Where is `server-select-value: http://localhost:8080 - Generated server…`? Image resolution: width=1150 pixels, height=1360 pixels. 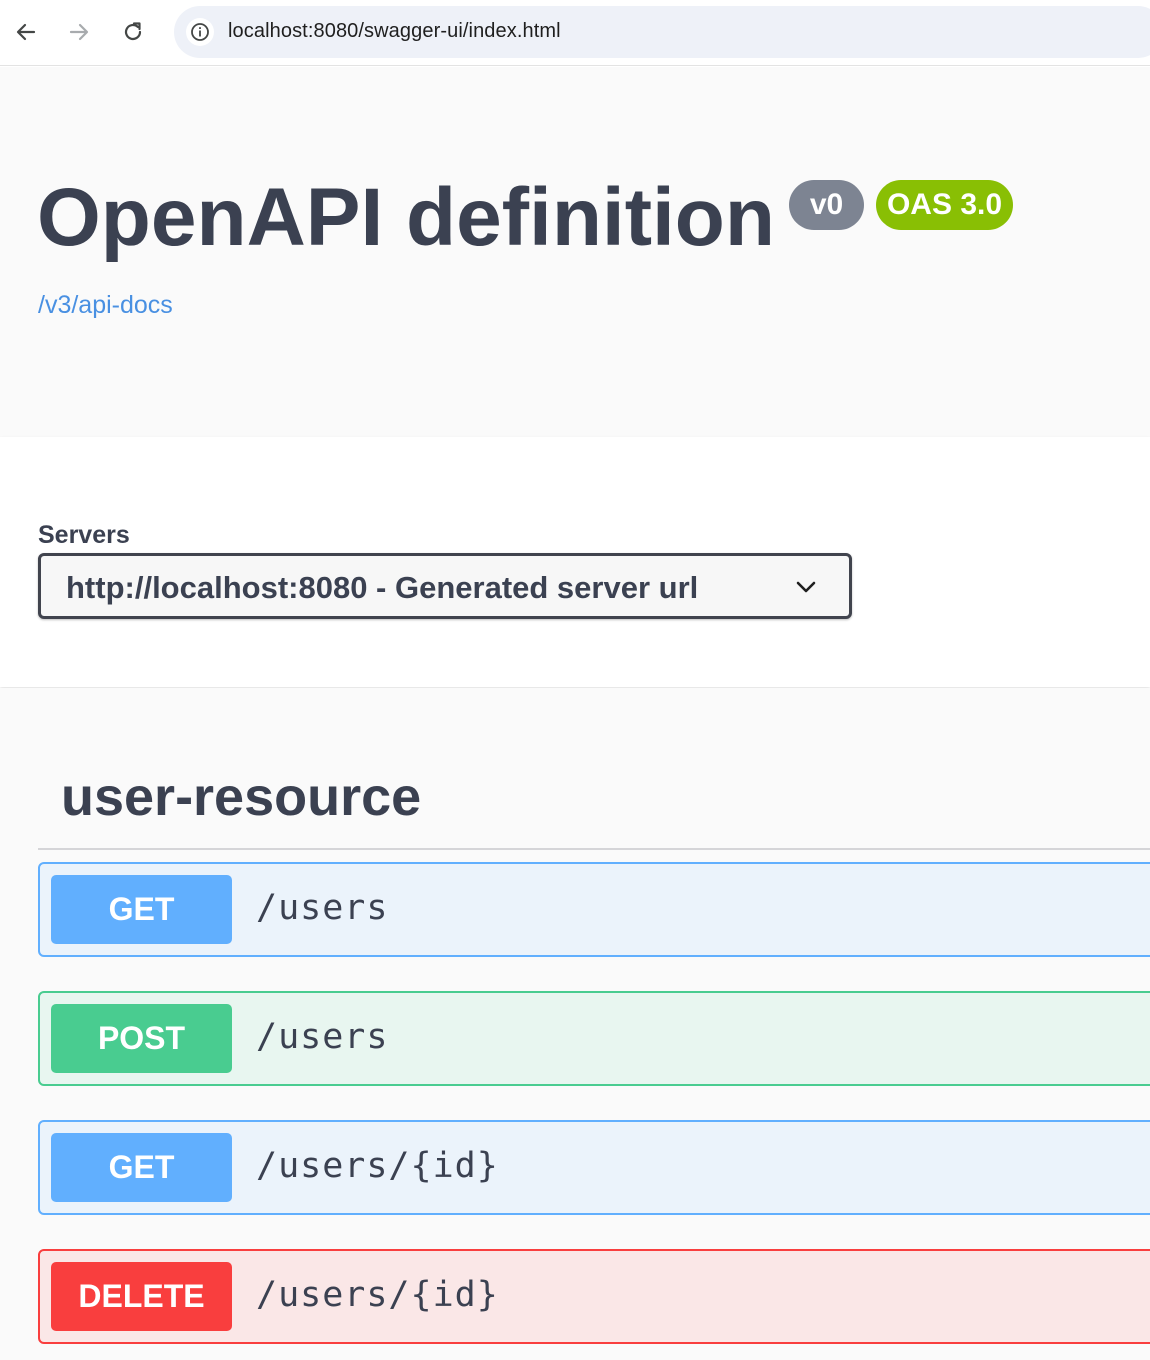
server-select-value: http://localhost:8080 - Generated server… is located at coordinates (382, 587).